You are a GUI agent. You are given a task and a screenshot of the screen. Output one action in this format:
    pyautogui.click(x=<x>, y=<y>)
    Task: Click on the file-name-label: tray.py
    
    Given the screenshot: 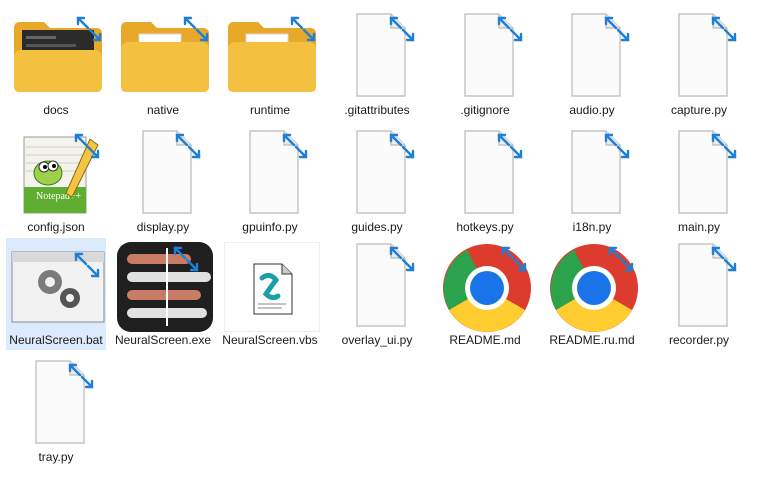 What is the action you would take?
    pyautogui.click(x=56, y=457)
    